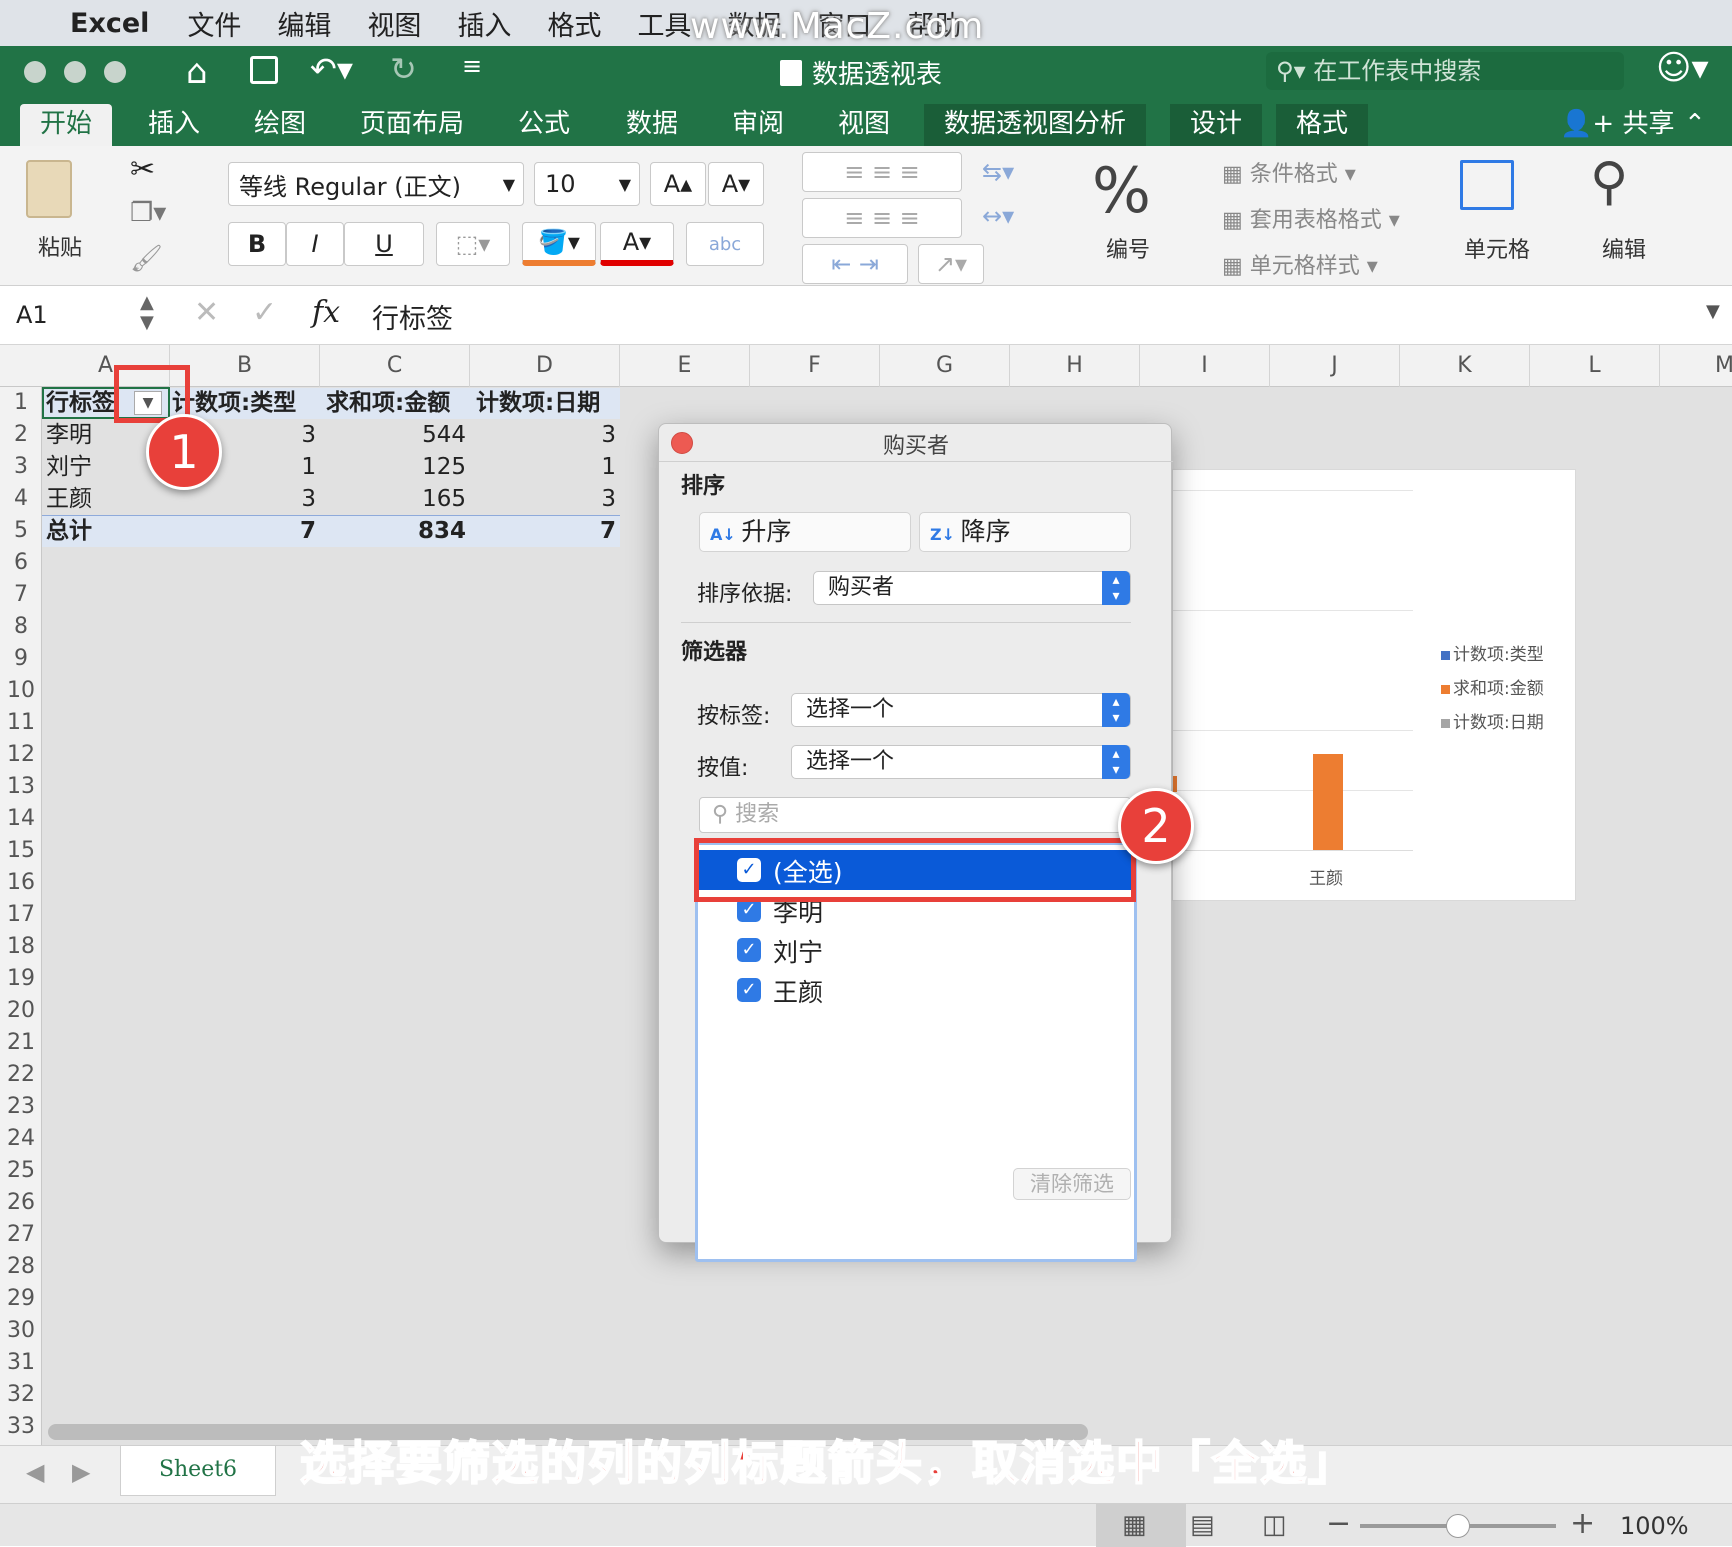 This screenshot has width=1732, height=1547. Describe the element at coordinates (1322, 125) in the screenshot. I see `tab-format: 格式` at that location.